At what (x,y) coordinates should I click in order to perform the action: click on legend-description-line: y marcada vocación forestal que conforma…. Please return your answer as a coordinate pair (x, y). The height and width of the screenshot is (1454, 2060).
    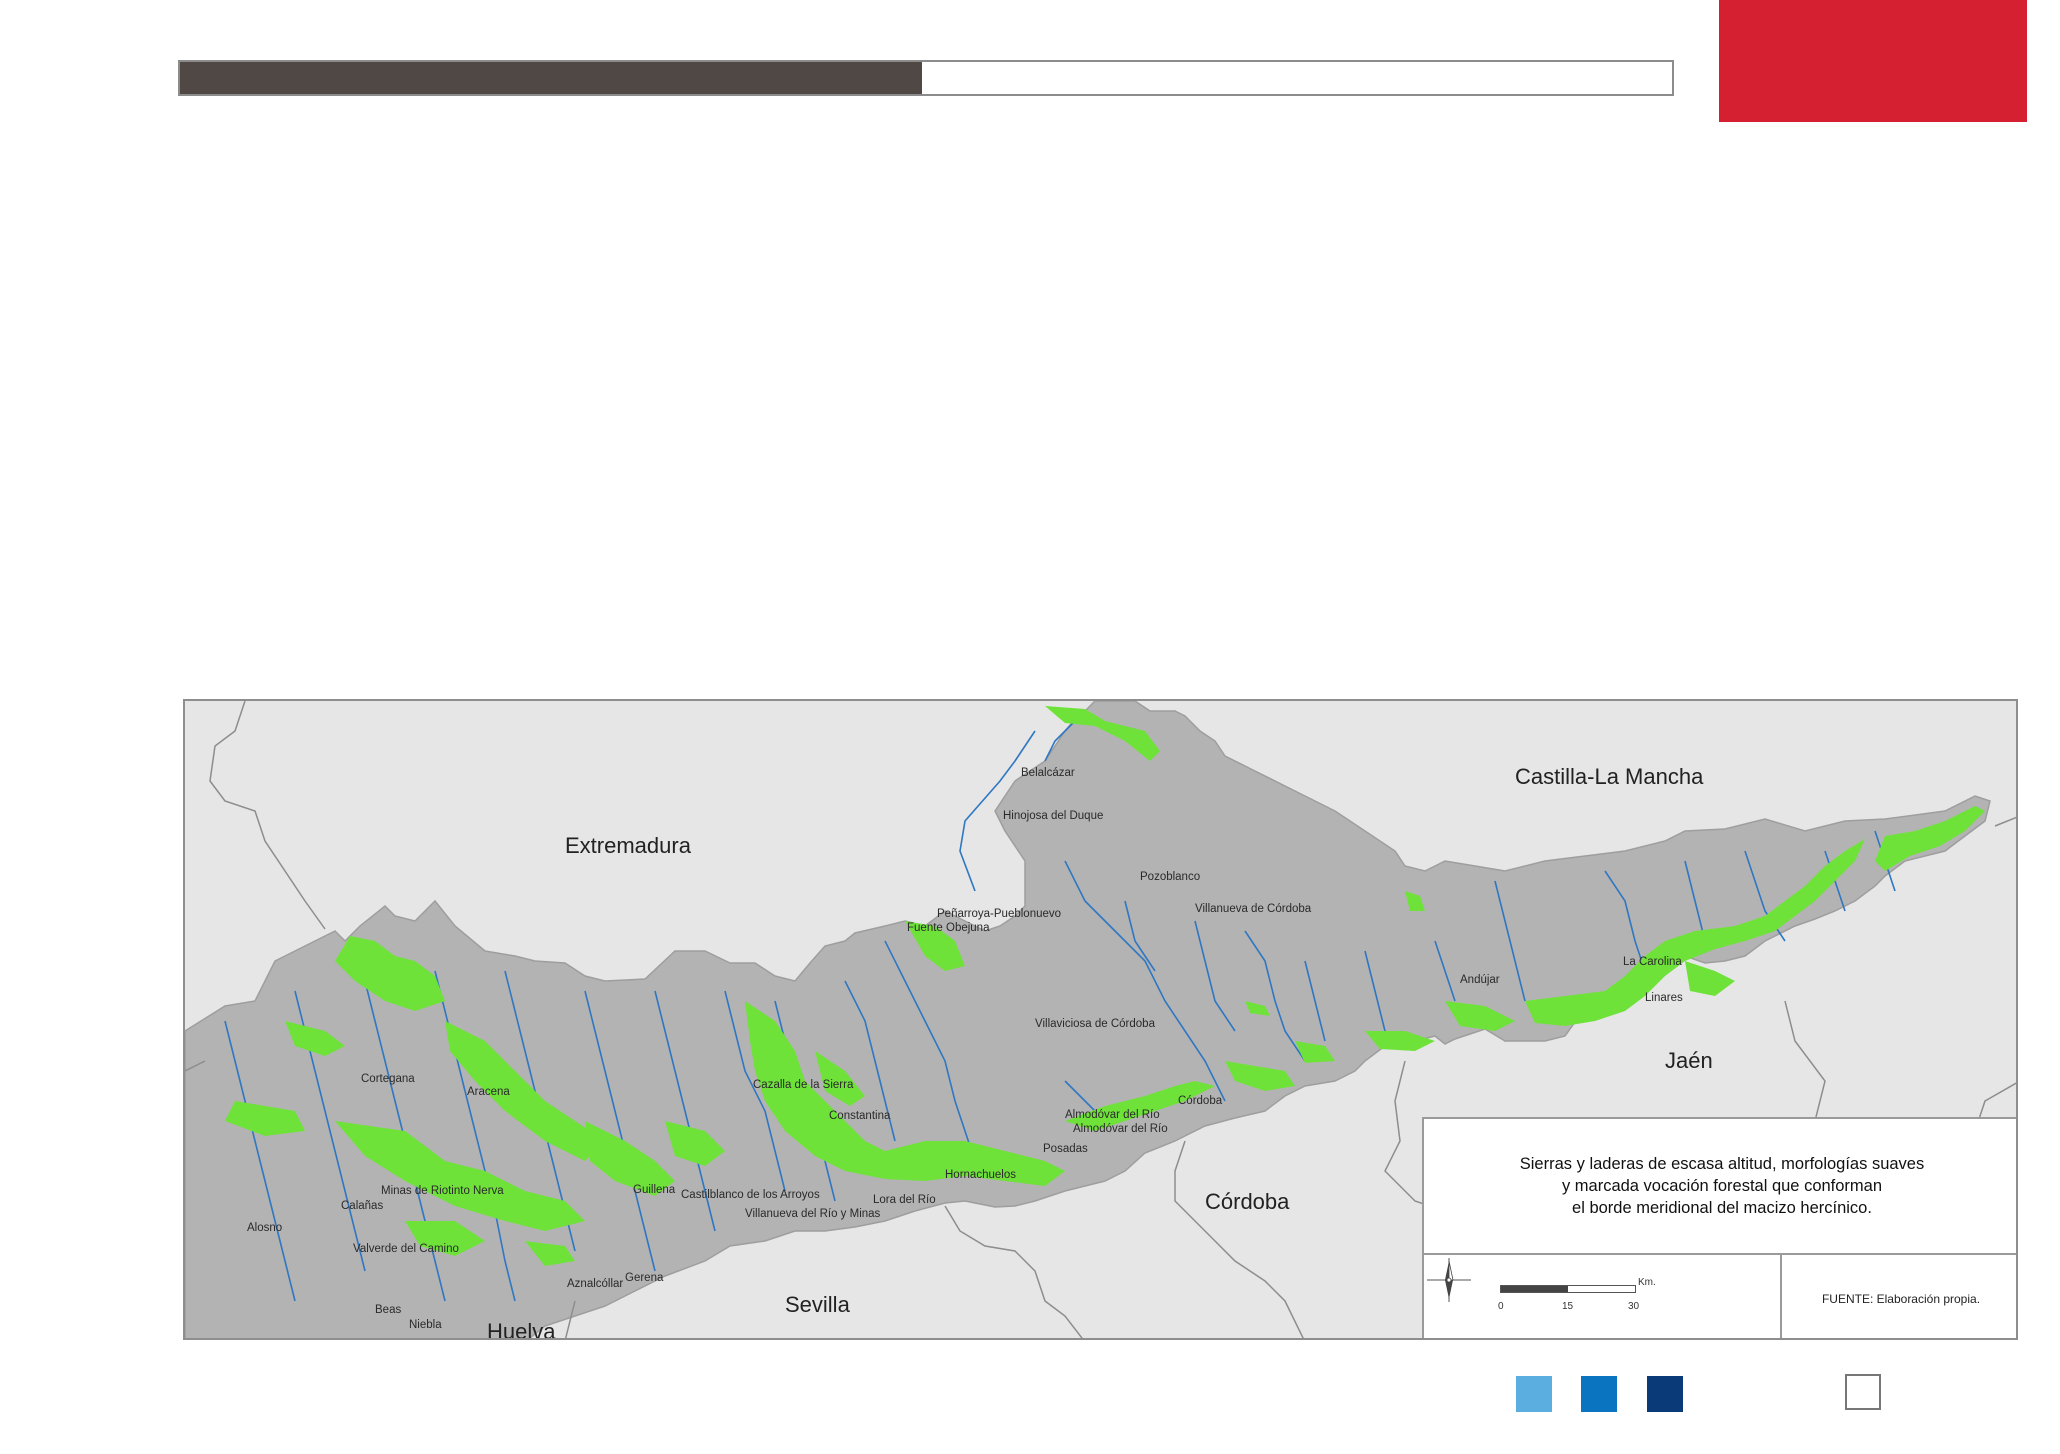
    Looking at the image, I should click on (1722, 1186).